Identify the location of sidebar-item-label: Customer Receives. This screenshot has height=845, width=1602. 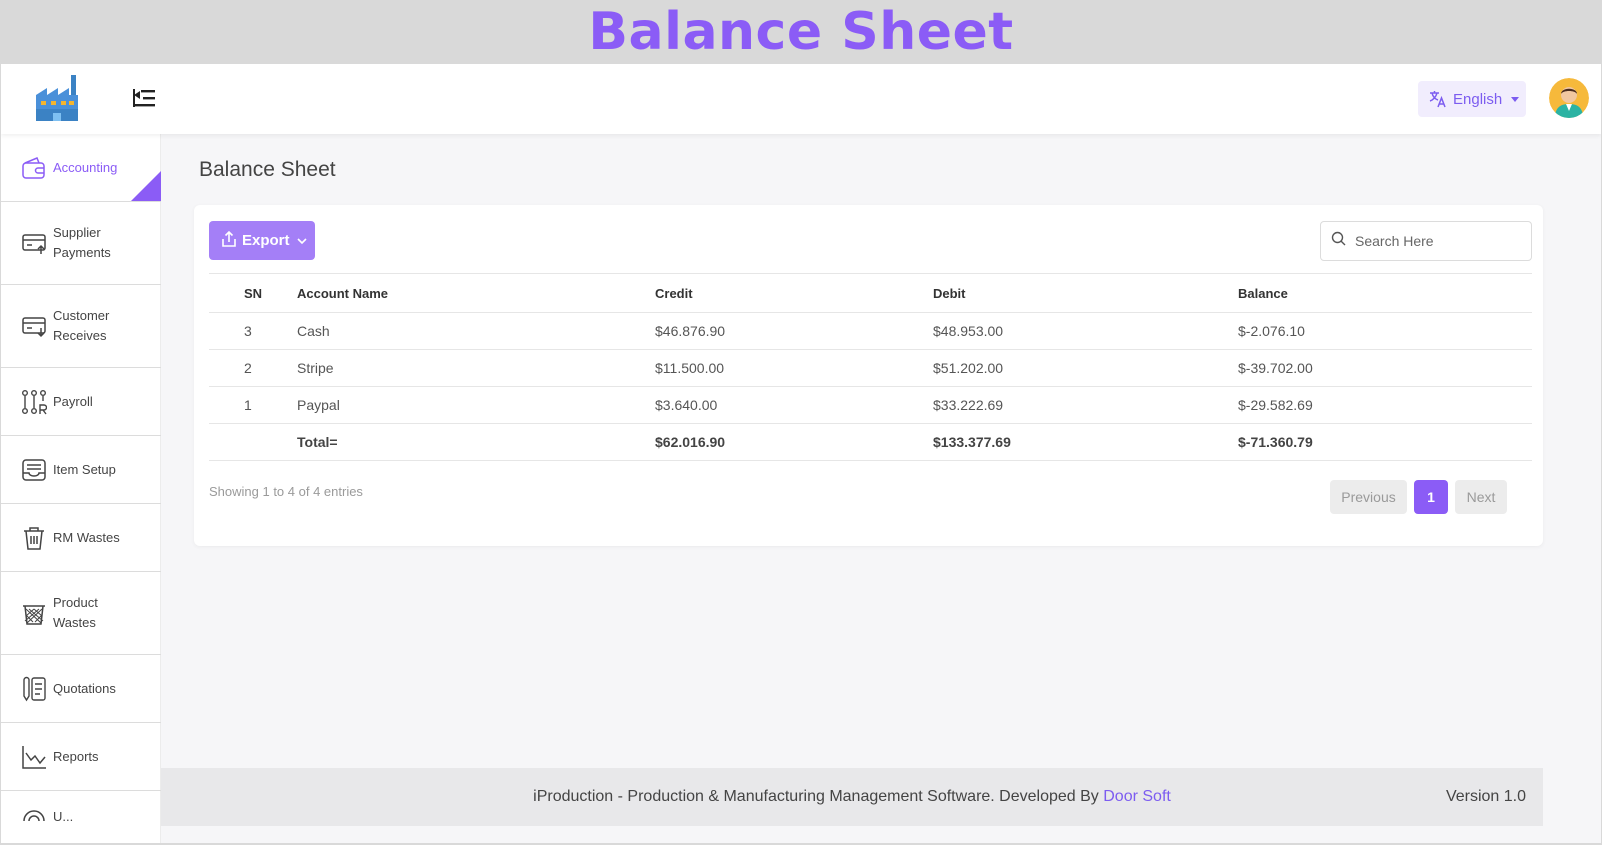
(81, 325).